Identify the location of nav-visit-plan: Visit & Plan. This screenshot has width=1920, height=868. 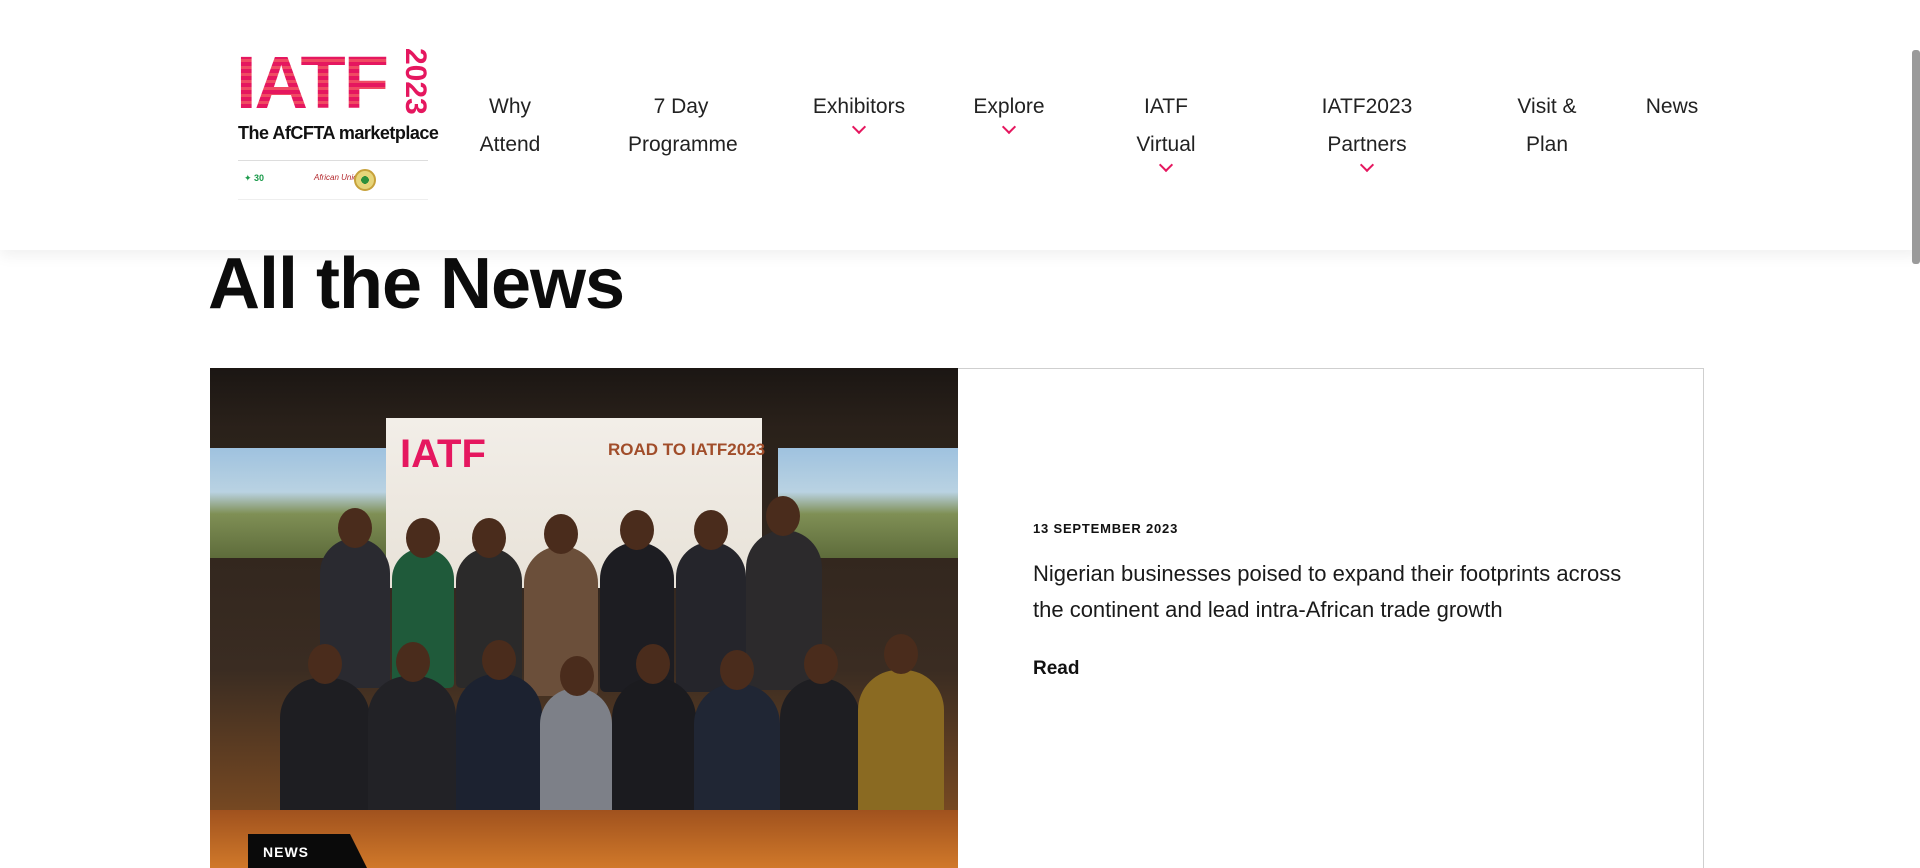
(1547, 126).